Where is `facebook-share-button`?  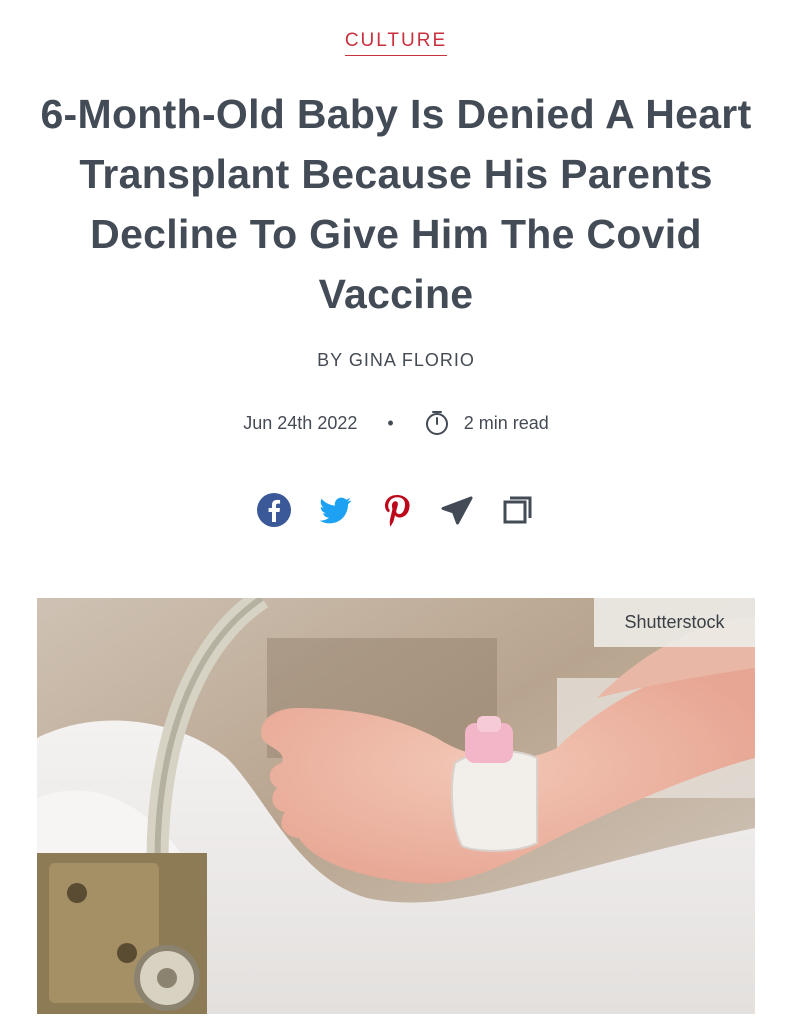 facebook-share-button is located at coordinates (274, 510).